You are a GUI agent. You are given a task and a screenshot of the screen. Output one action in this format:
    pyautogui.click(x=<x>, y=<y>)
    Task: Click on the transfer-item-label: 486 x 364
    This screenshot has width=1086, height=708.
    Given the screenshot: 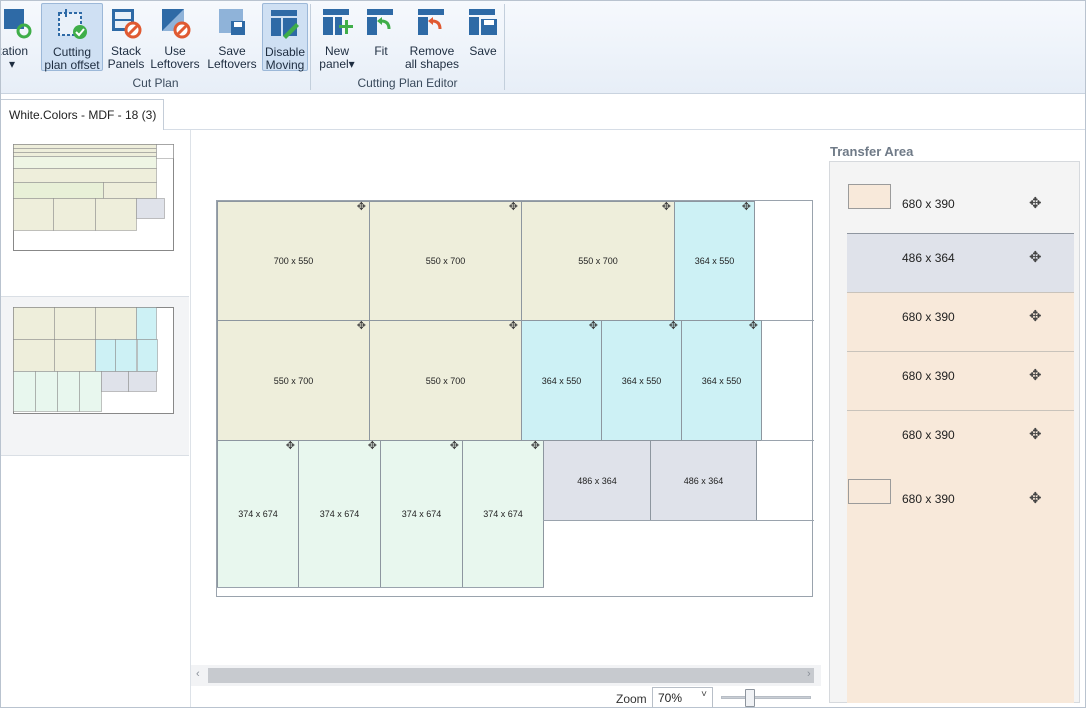 What is the action you would take?
    pyautogui.click(x=928, y=258)
    